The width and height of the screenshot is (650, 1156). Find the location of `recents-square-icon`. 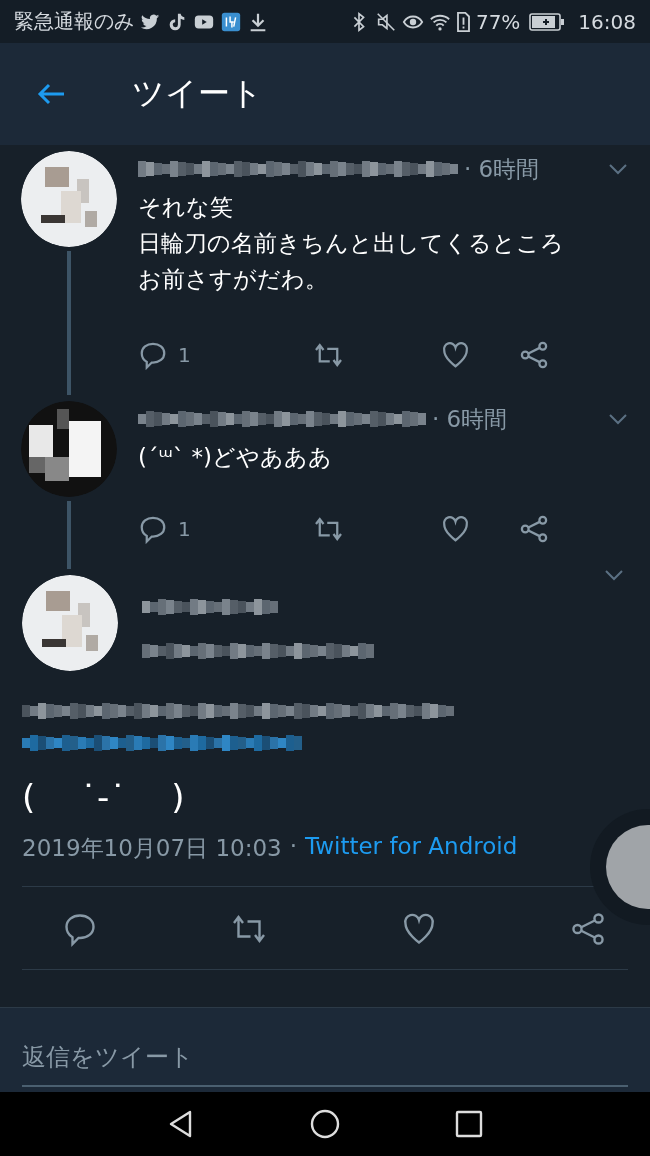

recents-square-icon is located at coordinates (469, 1124).